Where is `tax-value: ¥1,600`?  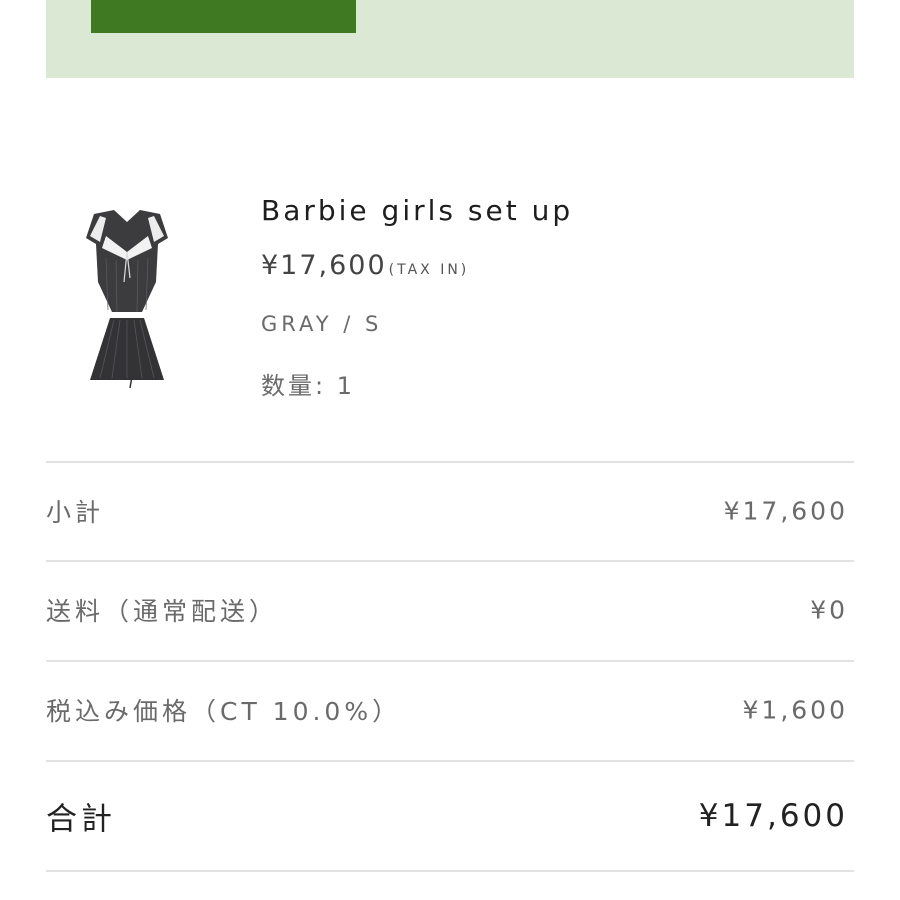 tax-value: ¥1,600 is located at coordinates (795, 710).